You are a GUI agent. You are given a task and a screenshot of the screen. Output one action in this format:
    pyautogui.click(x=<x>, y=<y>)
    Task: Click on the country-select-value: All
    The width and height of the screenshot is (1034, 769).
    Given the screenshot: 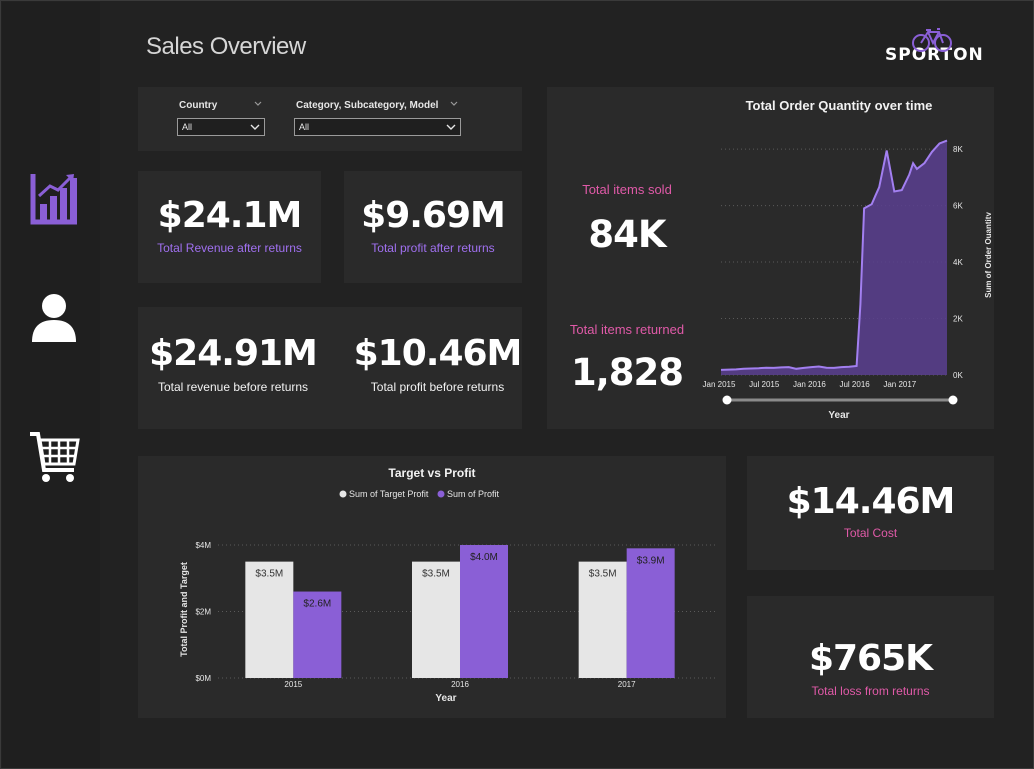 What is the action you would take?
    pyautogui.click(x=187, y=127)
    